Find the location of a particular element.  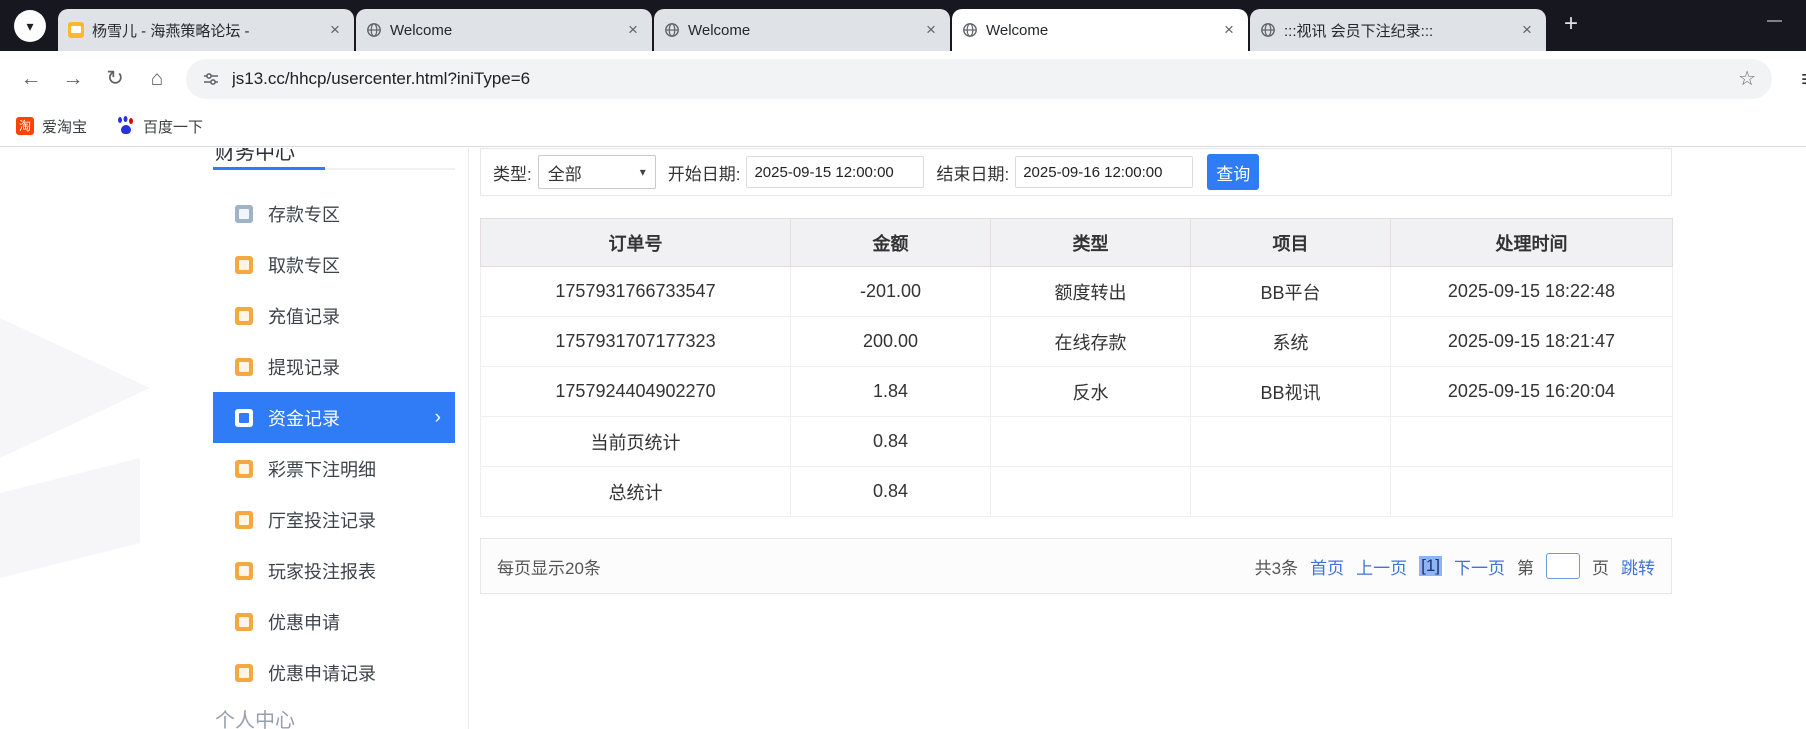

decor-triangle is located at coordinates (70, 520).